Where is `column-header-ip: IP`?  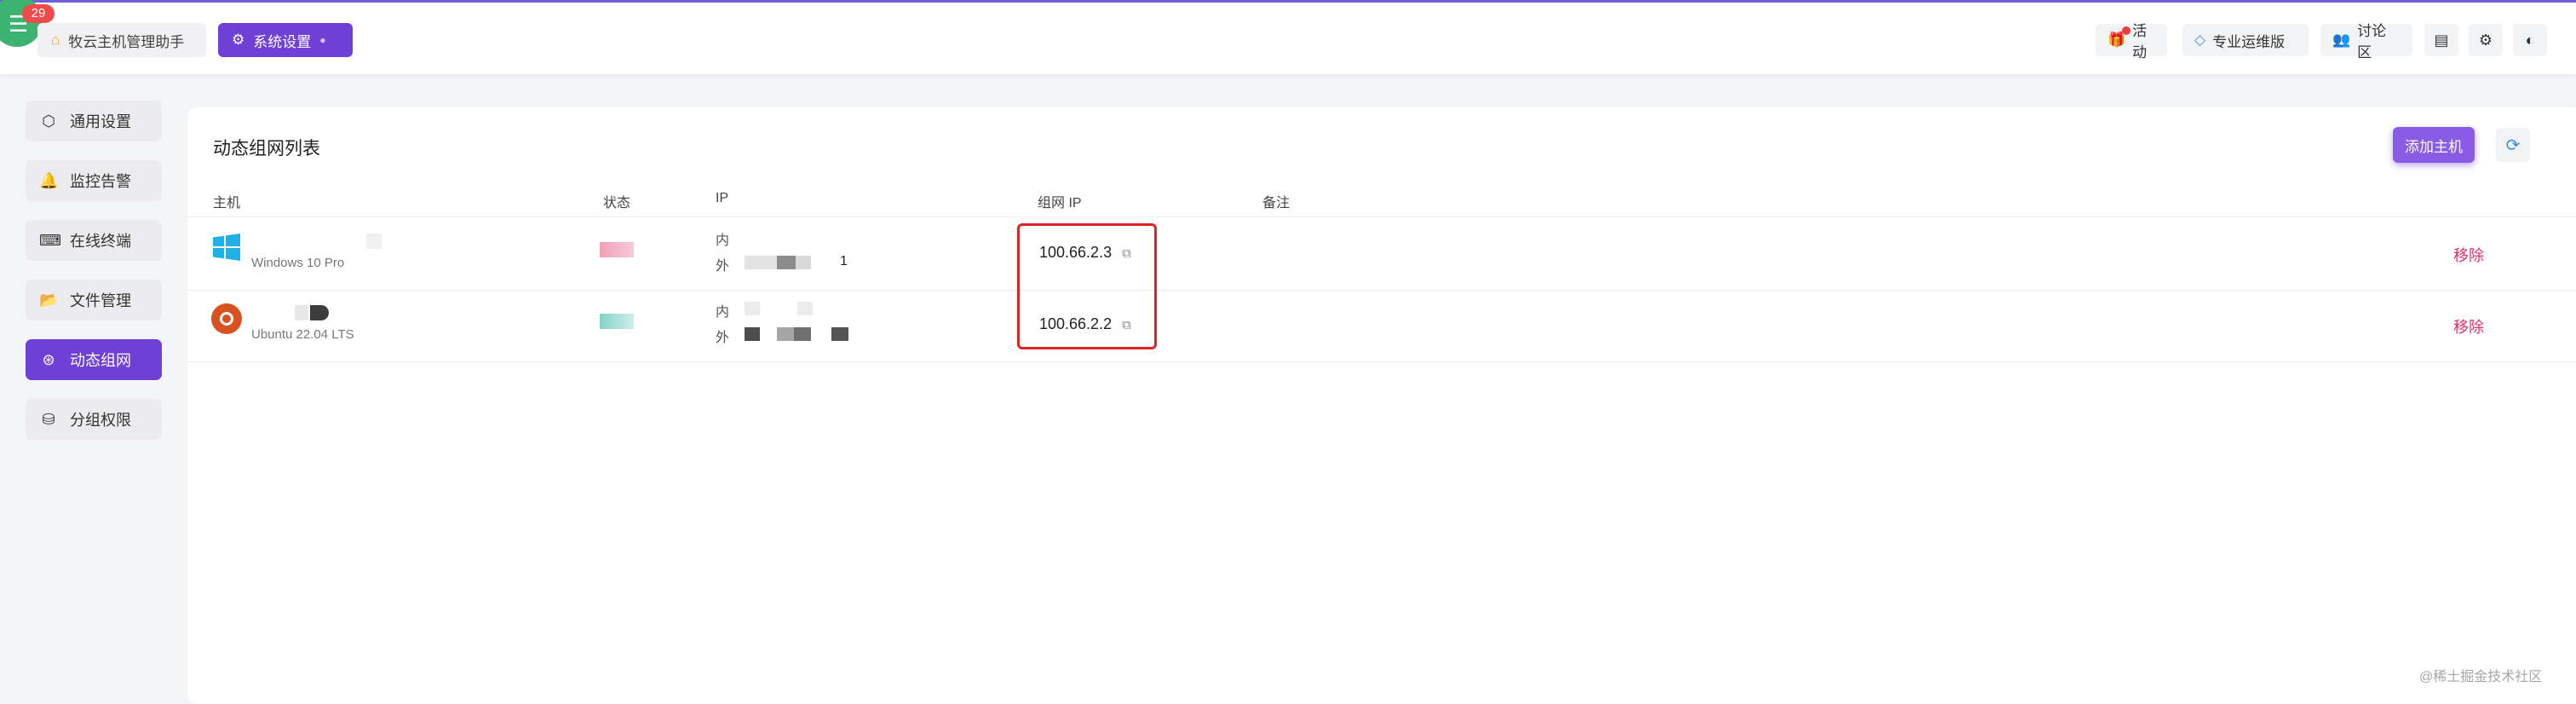 column-header-ip: IP is located at coordinates (723, 198).